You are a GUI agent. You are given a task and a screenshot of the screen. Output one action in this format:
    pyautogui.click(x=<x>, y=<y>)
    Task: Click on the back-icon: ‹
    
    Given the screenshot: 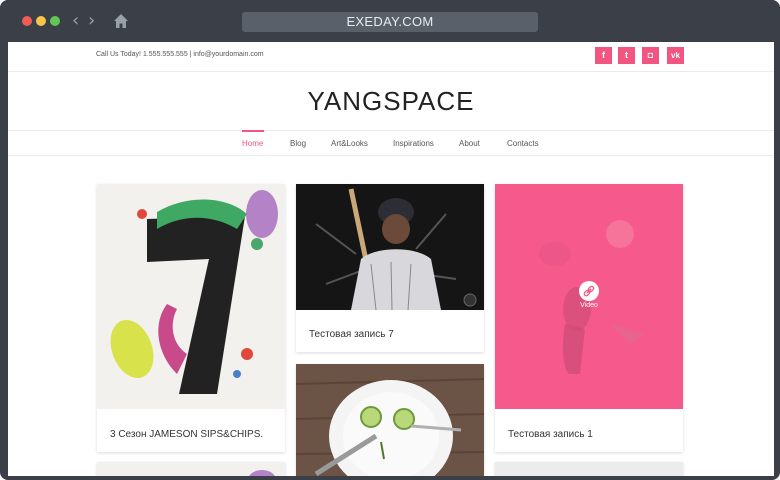 What is the action you would take?
    pyautogui.click(x=75, y=21)
    